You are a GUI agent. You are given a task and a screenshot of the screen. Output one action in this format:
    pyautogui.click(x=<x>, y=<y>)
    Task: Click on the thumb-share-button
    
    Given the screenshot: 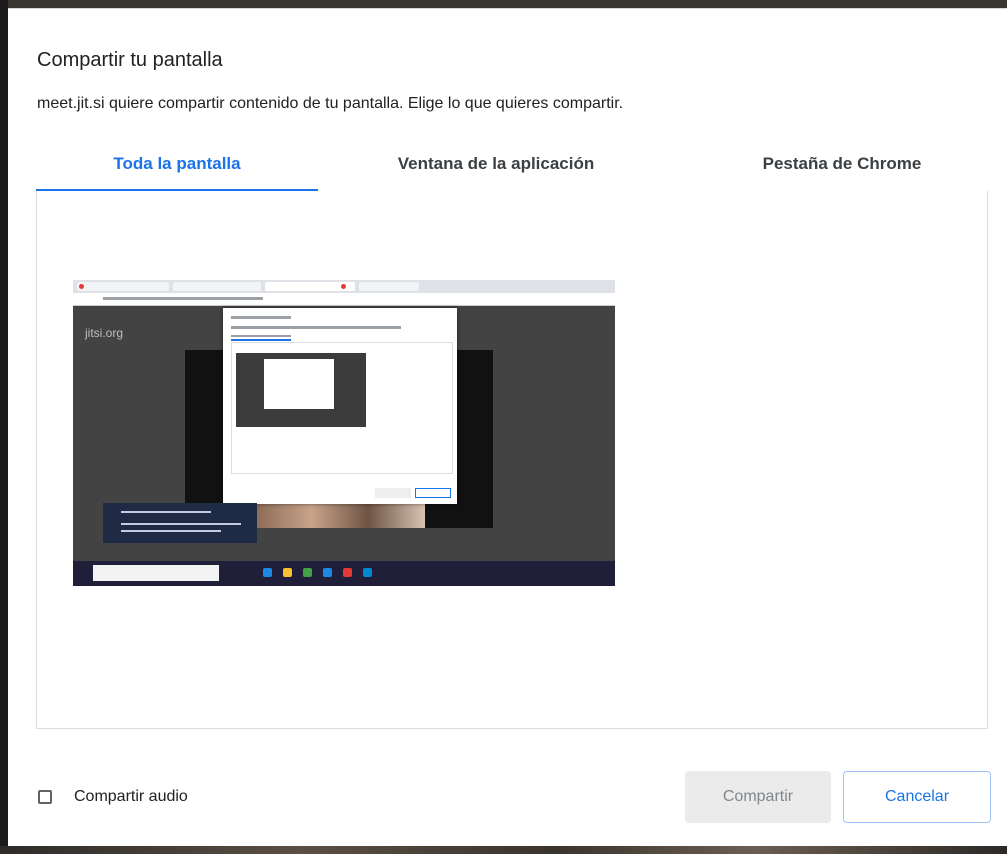 What is the action you would take?
    pyautogui.click(x=393, y=493)
    